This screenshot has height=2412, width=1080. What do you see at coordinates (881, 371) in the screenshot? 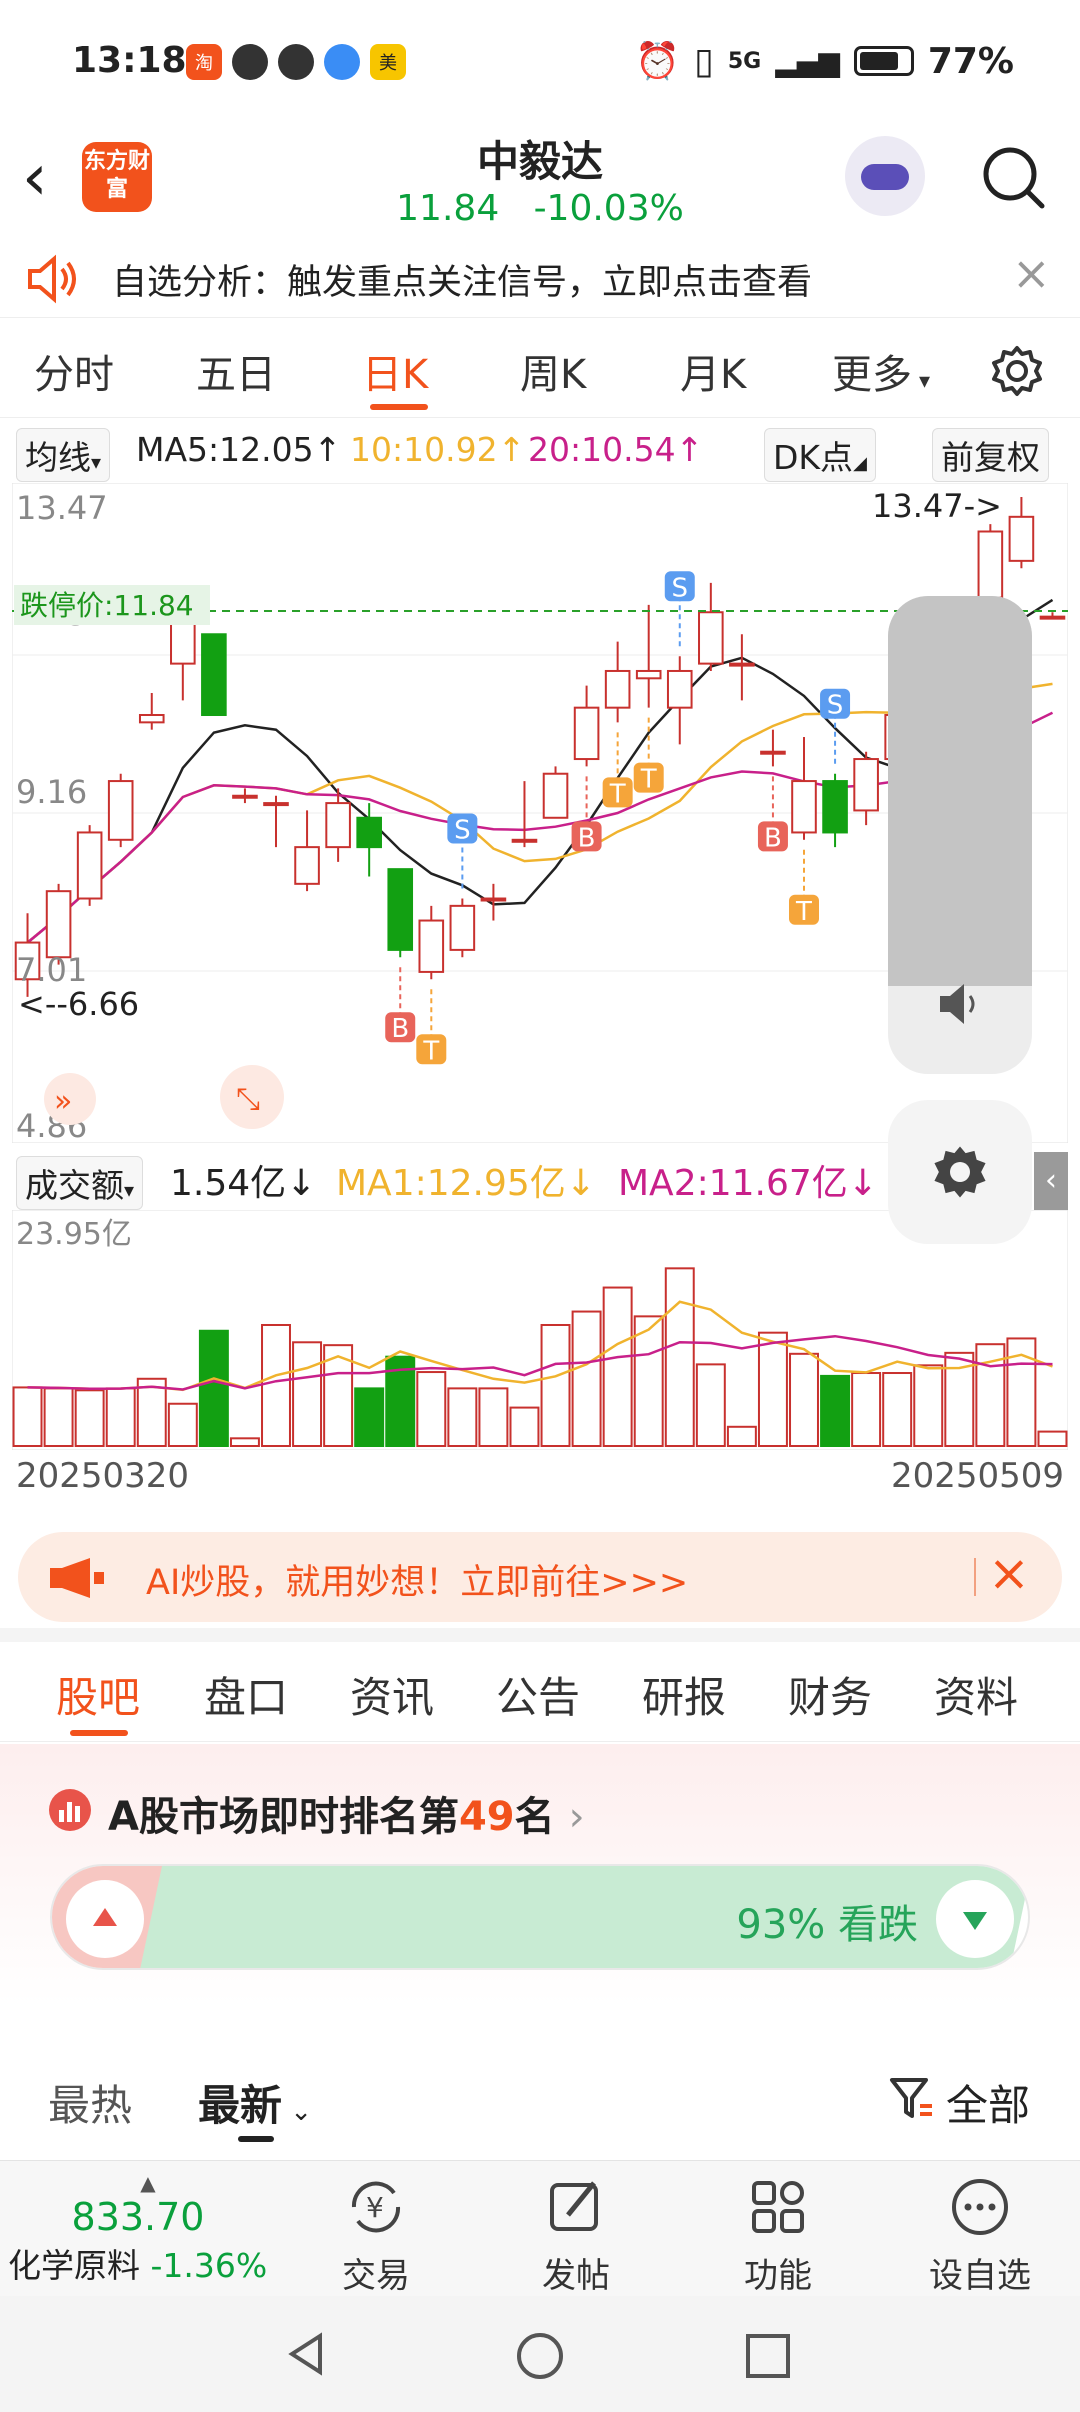
I see `tab-more: 更多 ▾` at bounding box center [881, 371].